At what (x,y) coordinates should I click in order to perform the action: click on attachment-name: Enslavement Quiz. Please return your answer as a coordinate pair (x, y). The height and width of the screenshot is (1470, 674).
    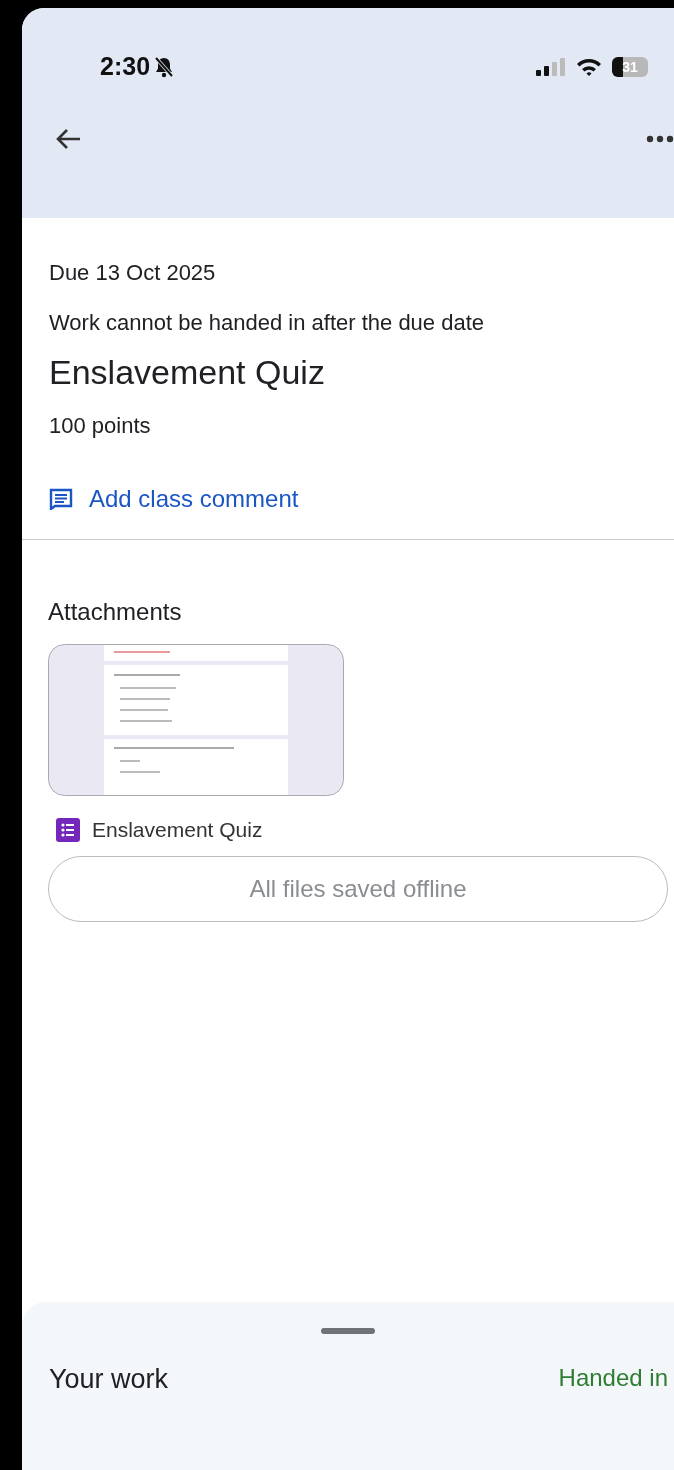
    Looking at the image, I should click on (177, 830).